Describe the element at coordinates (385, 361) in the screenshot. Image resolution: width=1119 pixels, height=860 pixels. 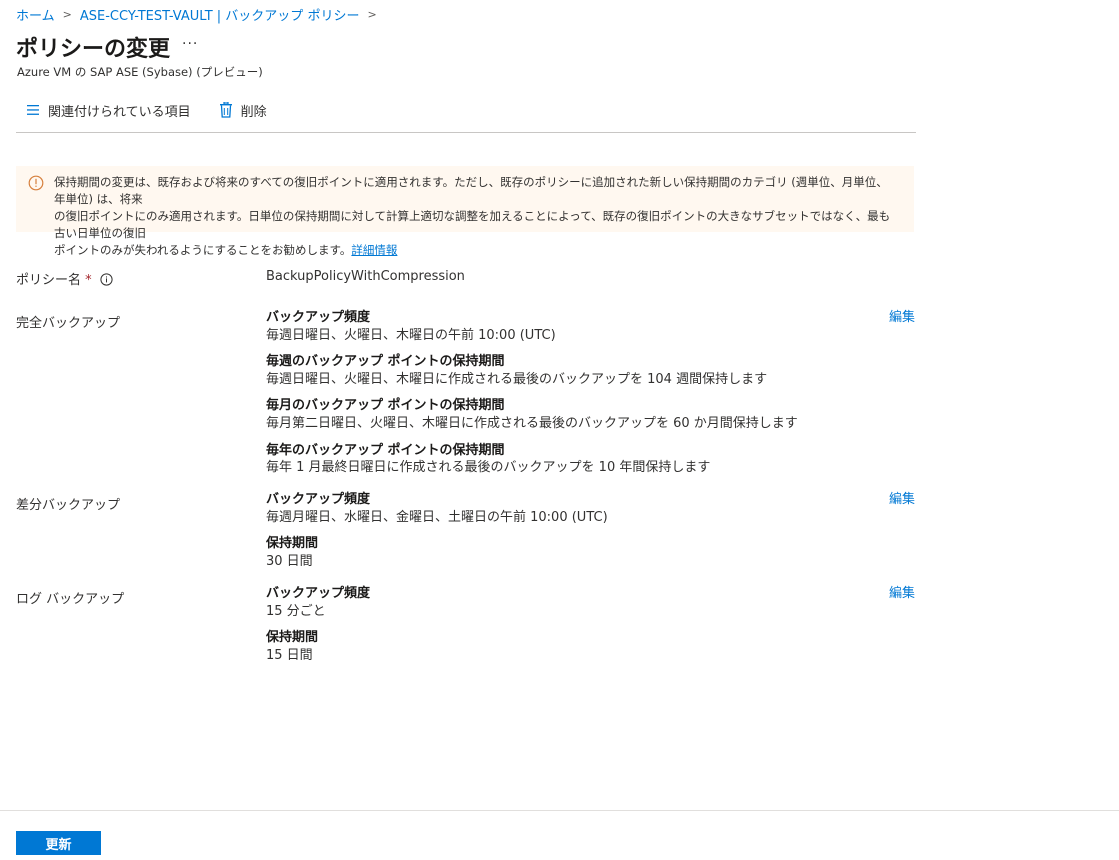
I see `full-backup-weekly-title: 毎週のバックアップ ポイントの保持期間` at that location.